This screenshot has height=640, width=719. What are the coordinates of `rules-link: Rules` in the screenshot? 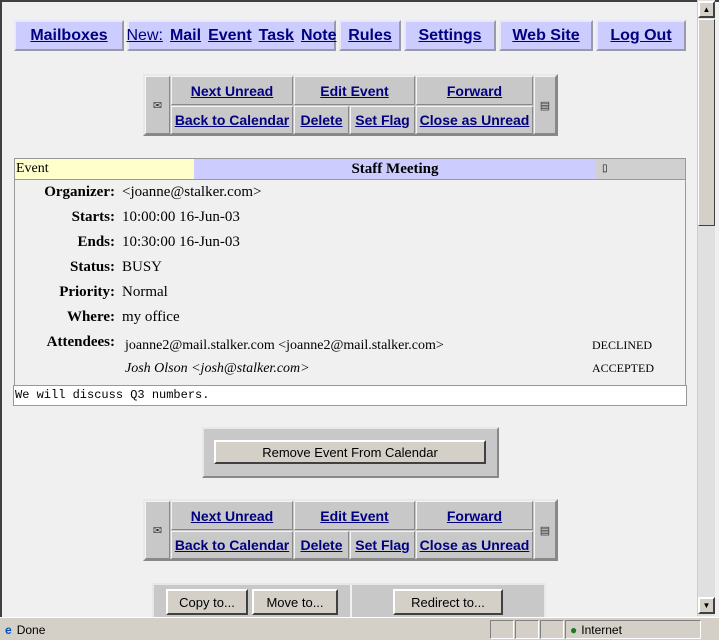 It's located at (370, 36).